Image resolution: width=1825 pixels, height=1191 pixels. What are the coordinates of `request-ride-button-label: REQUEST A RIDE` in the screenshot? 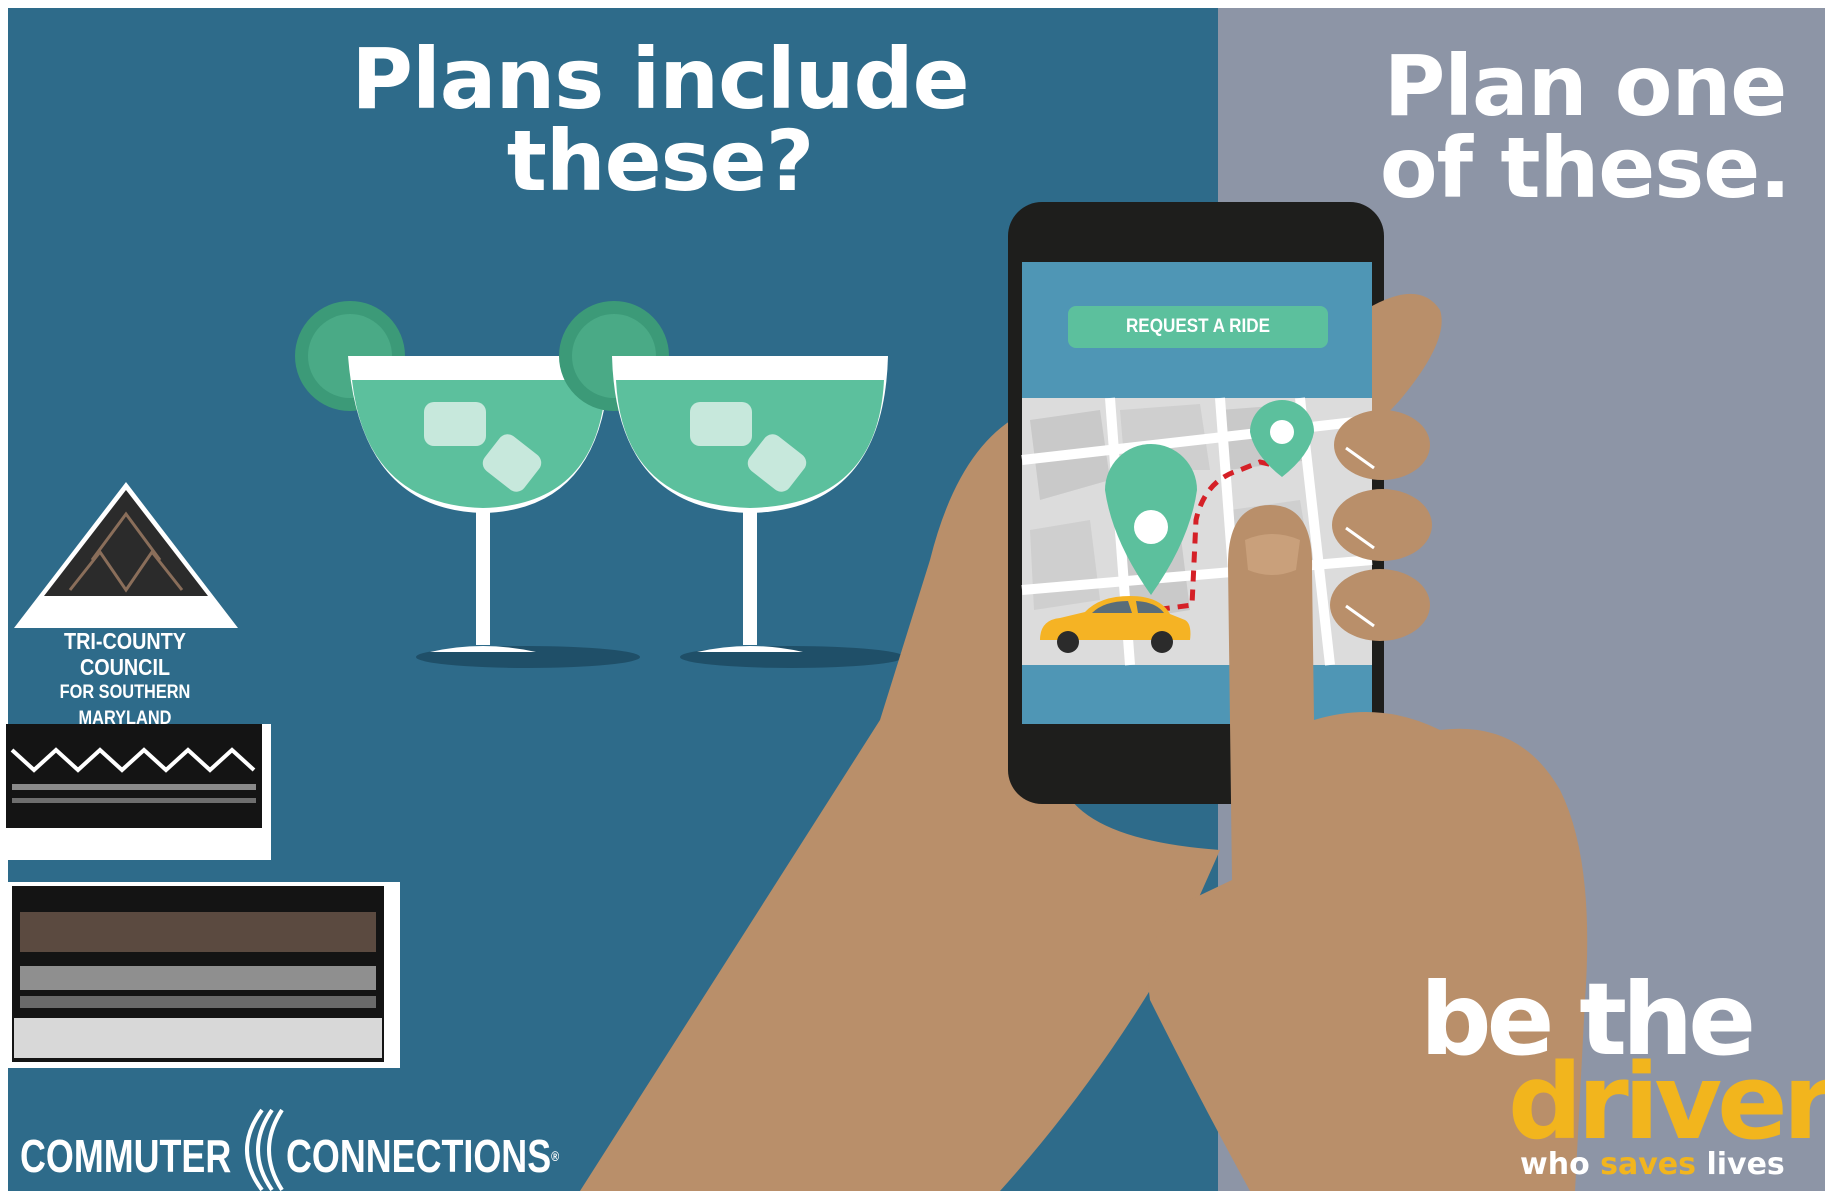 It's located at (1198, 327).